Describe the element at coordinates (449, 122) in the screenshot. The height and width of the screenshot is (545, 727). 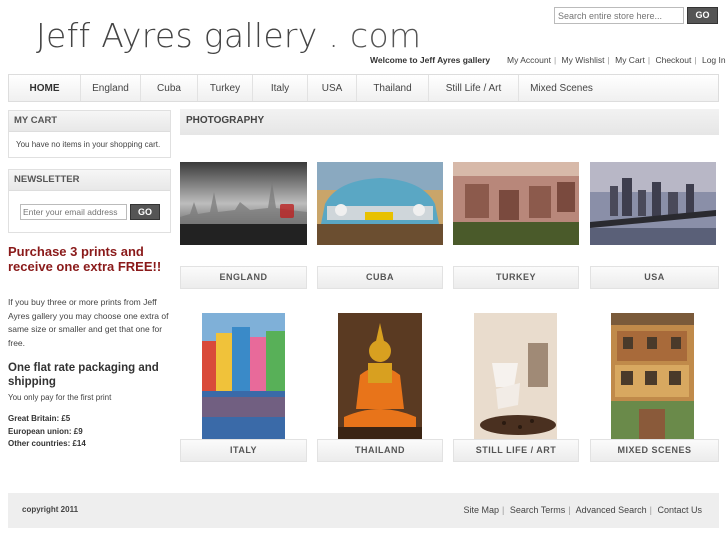
I see `section-title: PHOTOGRAPHY` at that location.